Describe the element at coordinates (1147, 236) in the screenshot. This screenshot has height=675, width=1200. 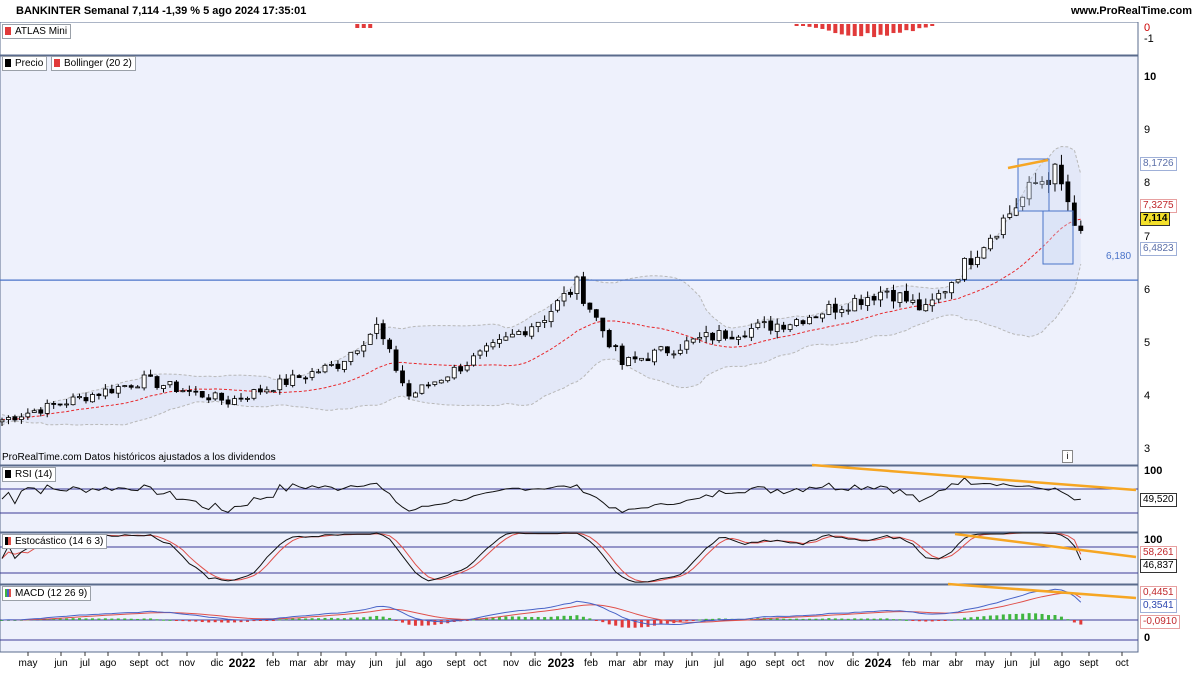
I see `price-tick-label: 7` at that location.